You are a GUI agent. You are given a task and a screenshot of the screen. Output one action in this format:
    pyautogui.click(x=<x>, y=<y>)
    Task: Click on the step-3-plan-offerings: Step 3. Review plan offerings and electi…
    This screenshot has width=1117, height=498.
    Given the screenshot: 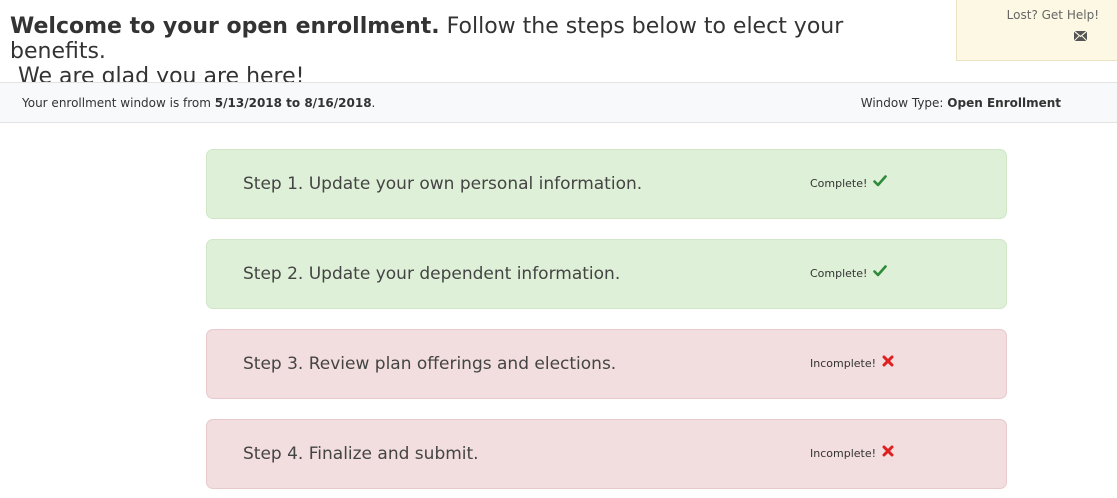 What is the action you would take?
    pyautogui.click(x=606, y=364)
    